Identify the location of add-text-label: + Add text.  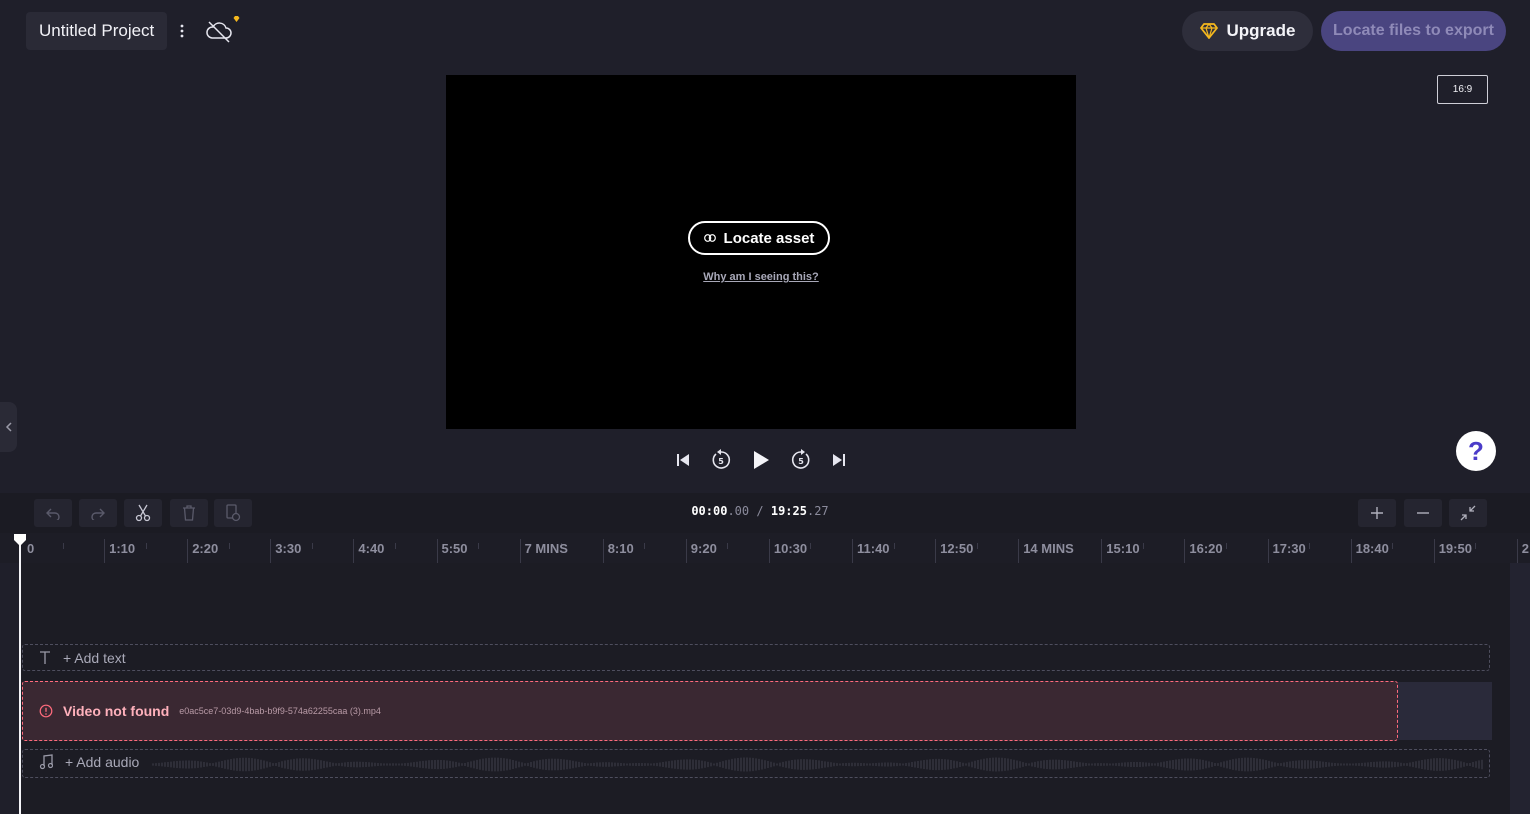
(94, 657).